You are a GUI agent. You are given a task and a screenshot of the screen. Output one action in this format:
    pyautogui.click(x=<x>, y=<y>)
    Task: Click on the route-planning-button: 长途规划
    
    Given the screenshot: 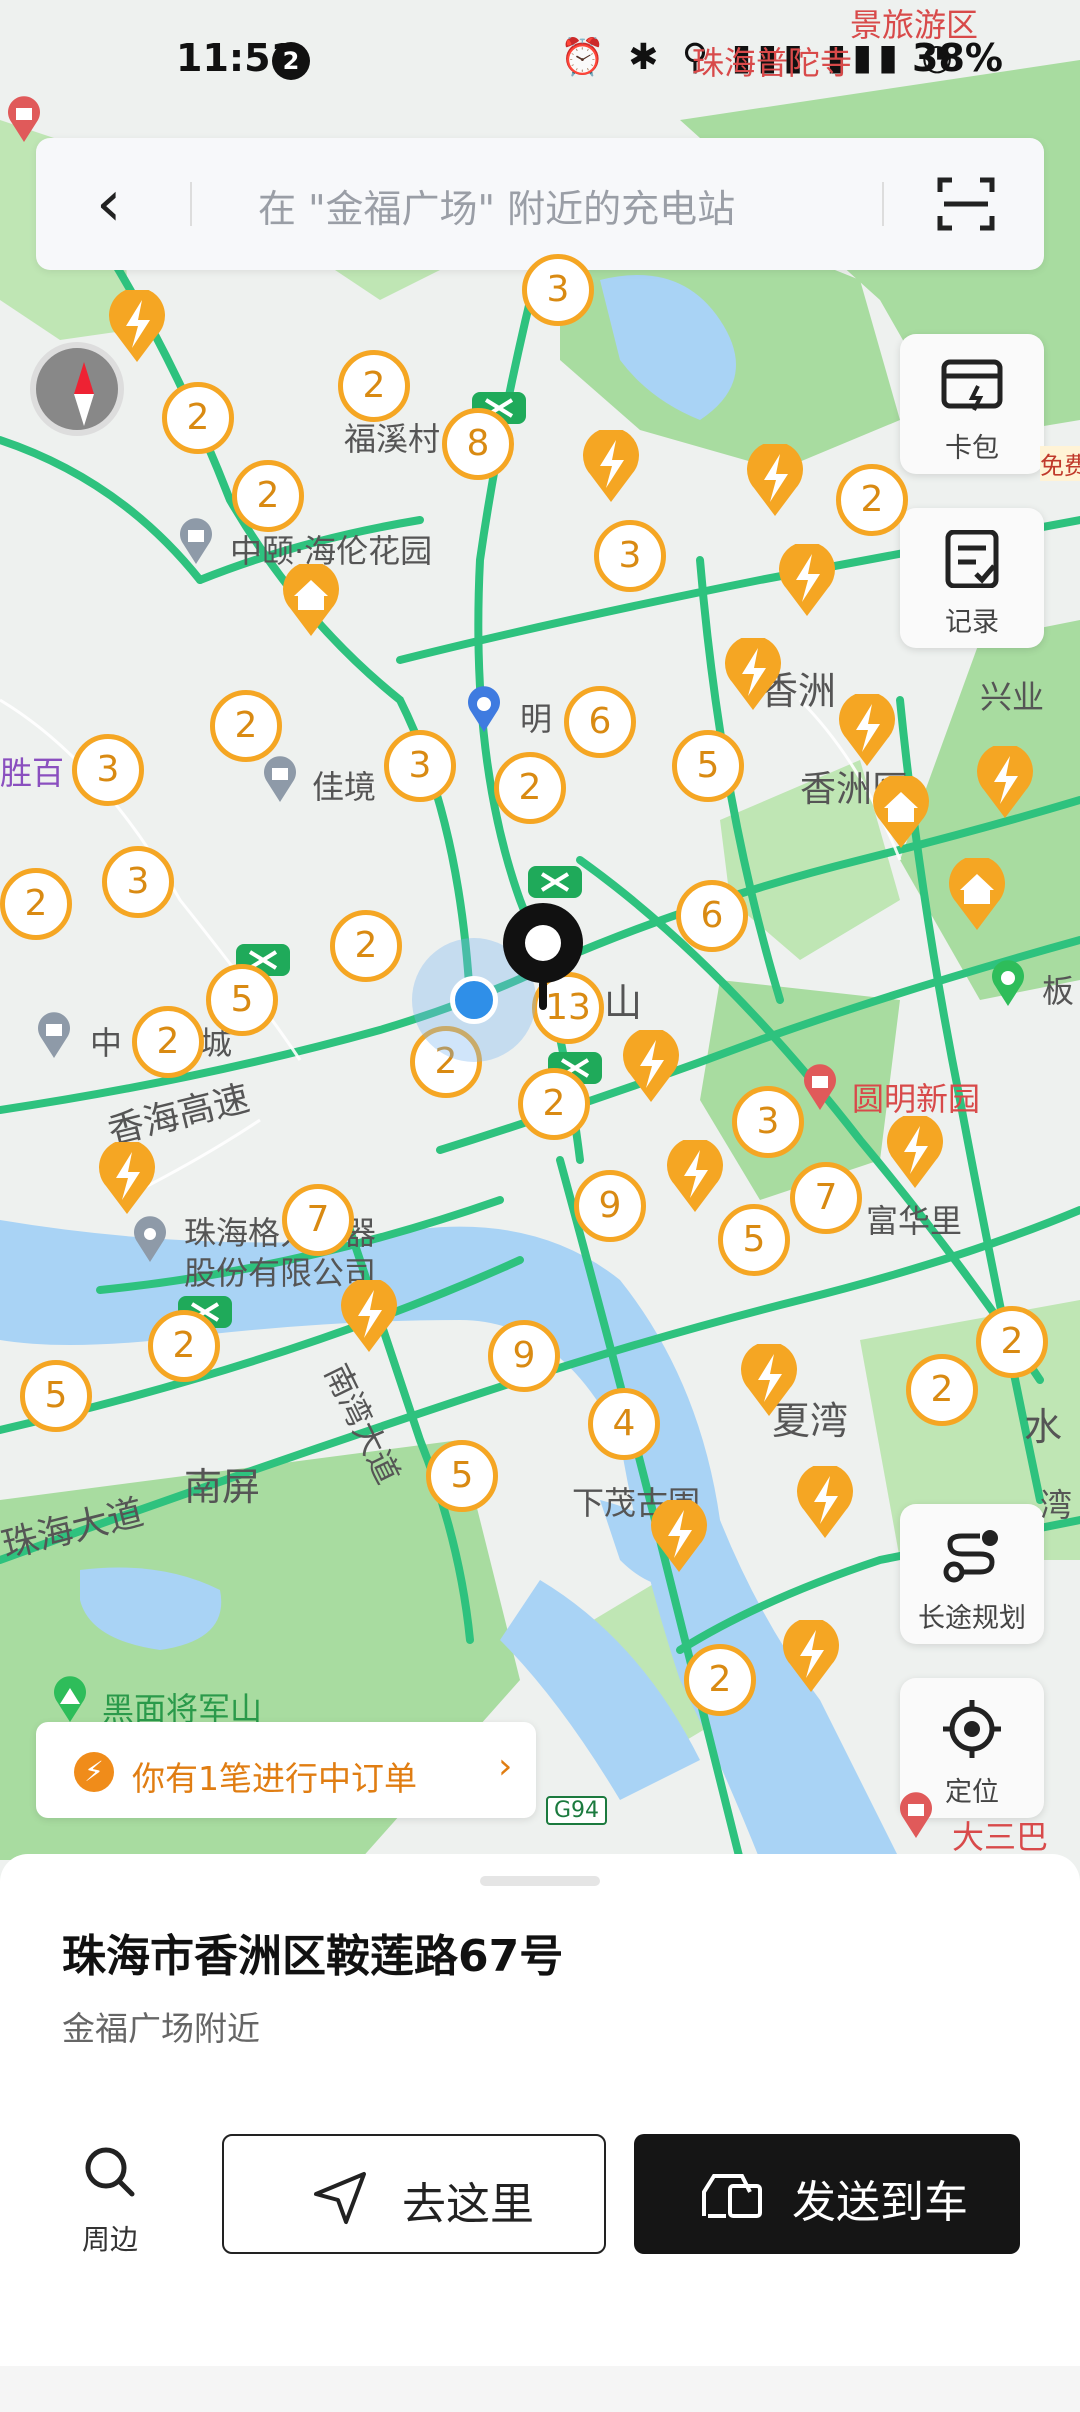 What is the action you would take?
    pyautogui.click(x=972, y=1574)
    